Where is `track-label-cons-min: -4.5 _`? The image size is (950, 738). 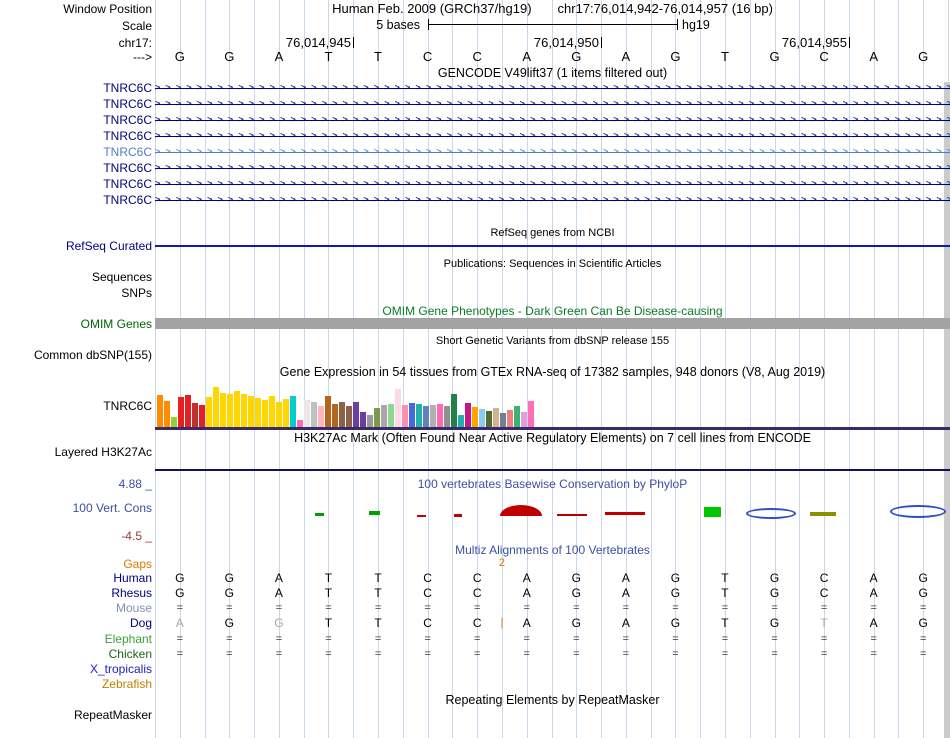
track-label-cons-min: -4.5 _ is located at coordinates (76, 536).